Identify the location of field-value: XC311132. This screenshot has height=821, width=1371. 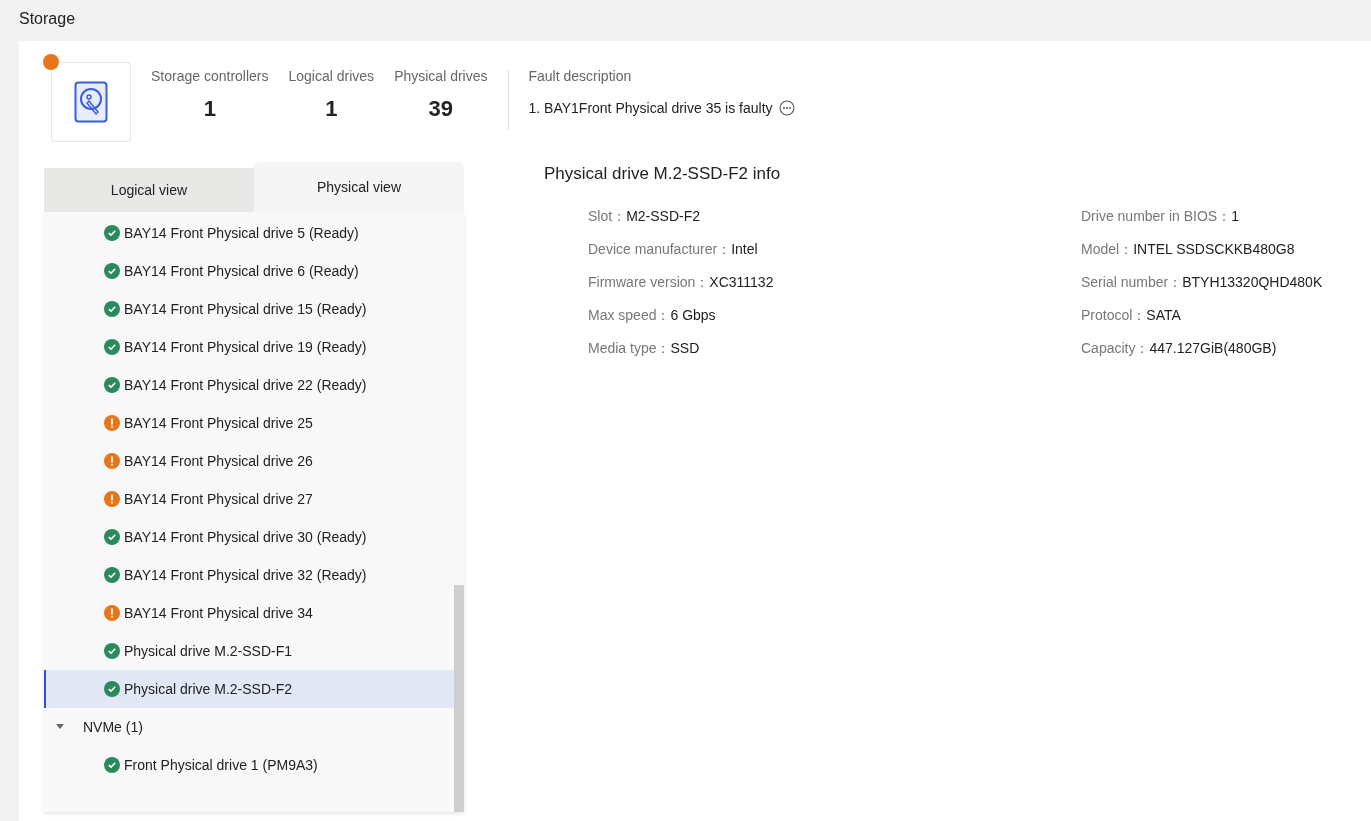
(741, 282).